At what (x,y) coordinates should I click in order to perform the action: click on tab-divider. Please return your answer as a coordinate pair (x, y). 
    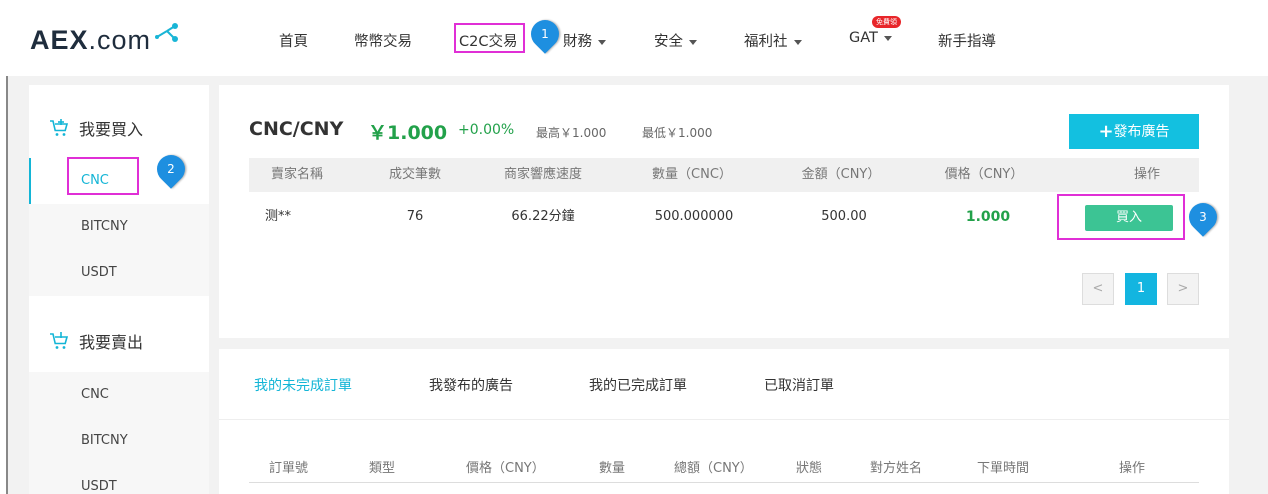
    Looking at the image, I should click on (724, 419).